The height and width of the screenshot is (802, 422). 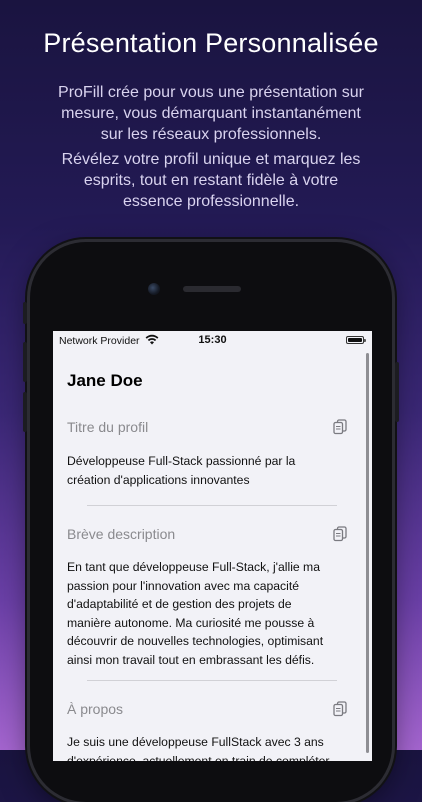 What do you see at coordinates (25, 362) in the screenshot?
I see `phone-volume-up-button` at bounding box center [25, 362].